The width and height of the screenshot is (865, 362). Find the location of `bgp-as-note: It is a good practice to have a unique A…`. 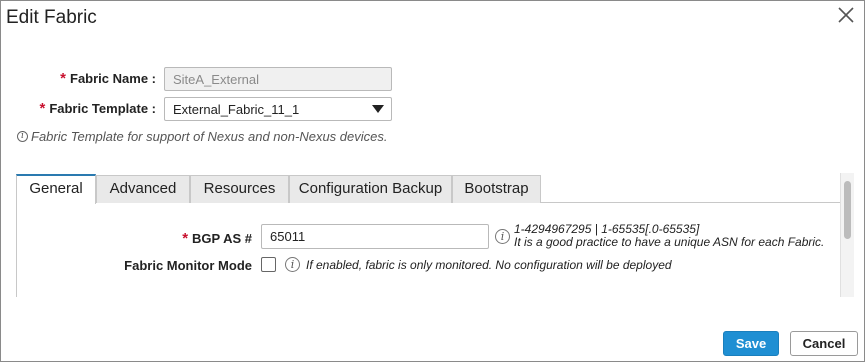

bgp-as-note: It is a good practice to have a unique A… is located at coordinates (669, 242).